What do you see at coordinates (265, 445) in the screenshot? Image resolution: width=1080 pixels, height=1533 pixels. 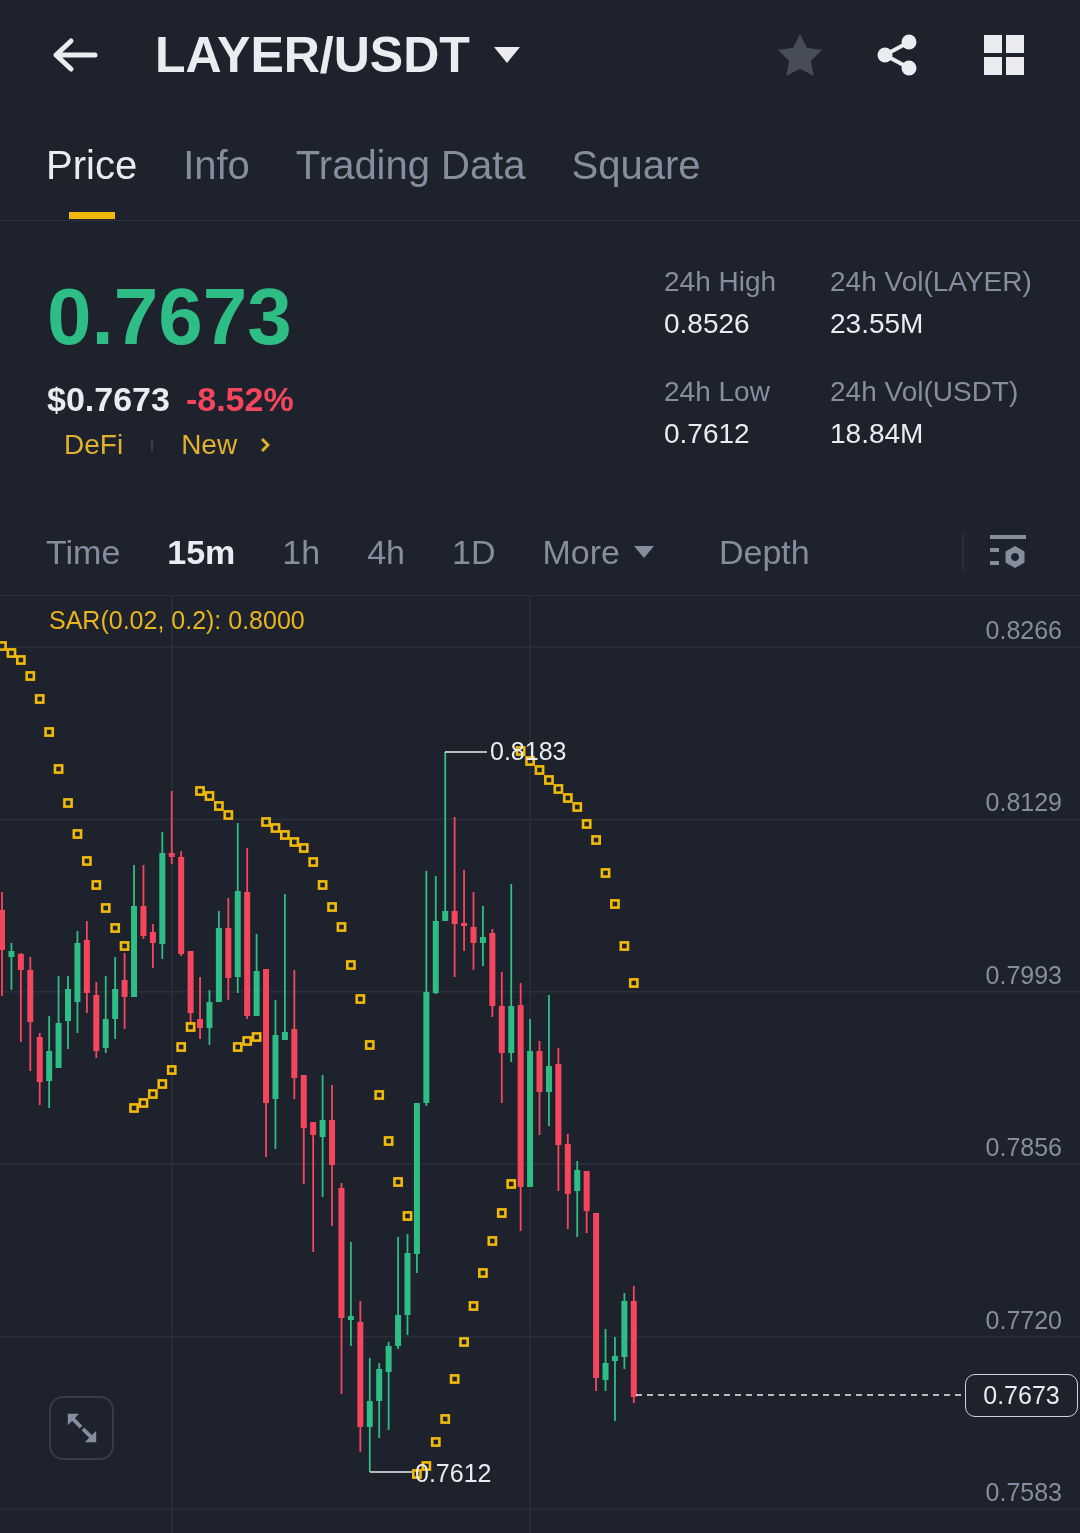 I see `chevron-right-icon` at bounding box center [265, 445].